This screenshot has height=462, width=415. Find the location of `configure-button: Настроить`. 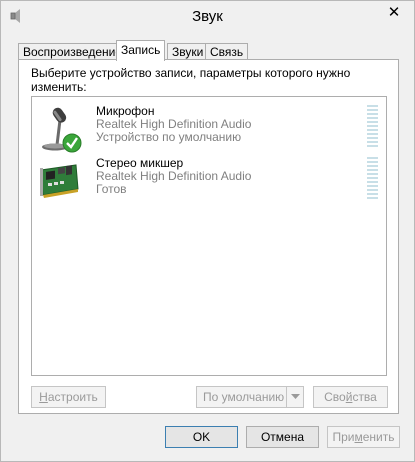

configure-button: Настроить is located at coordinates (68, 397).